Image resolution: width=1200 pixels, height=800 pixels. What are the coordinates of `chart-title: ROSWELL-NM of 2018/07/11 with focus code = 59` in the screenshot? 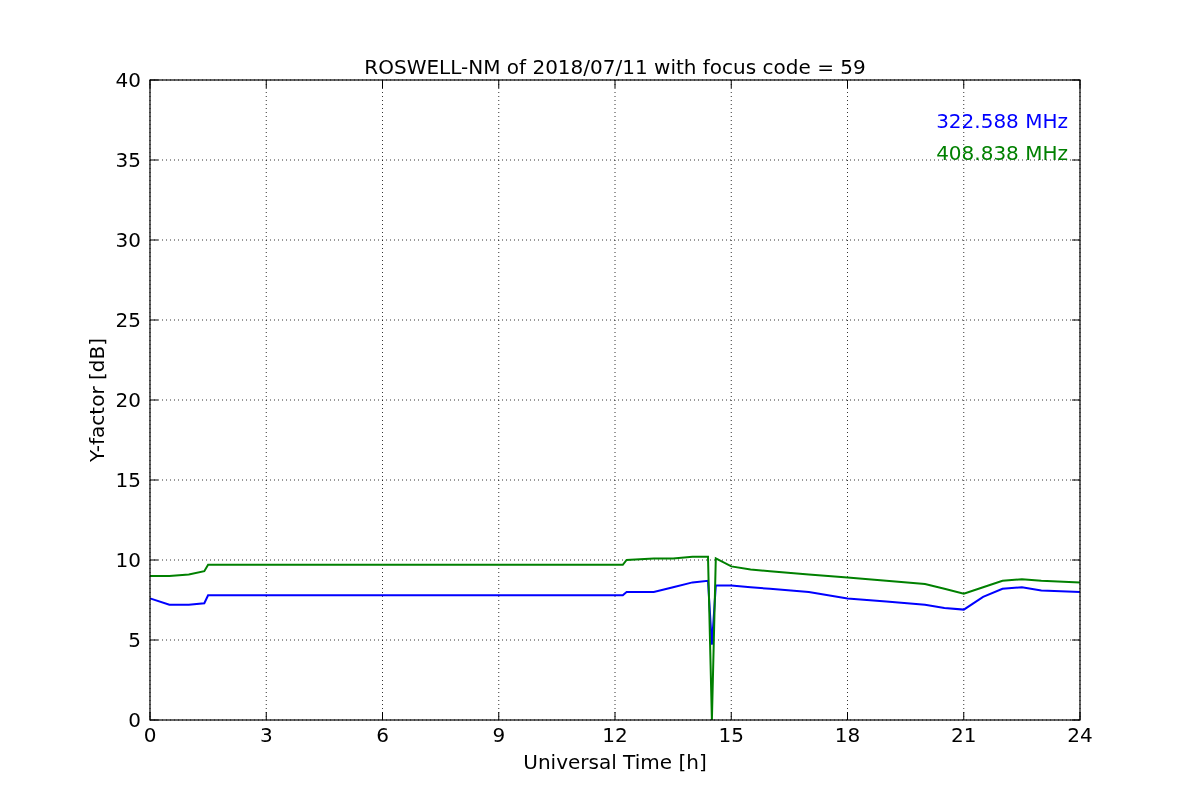 It's located at (615, 67).